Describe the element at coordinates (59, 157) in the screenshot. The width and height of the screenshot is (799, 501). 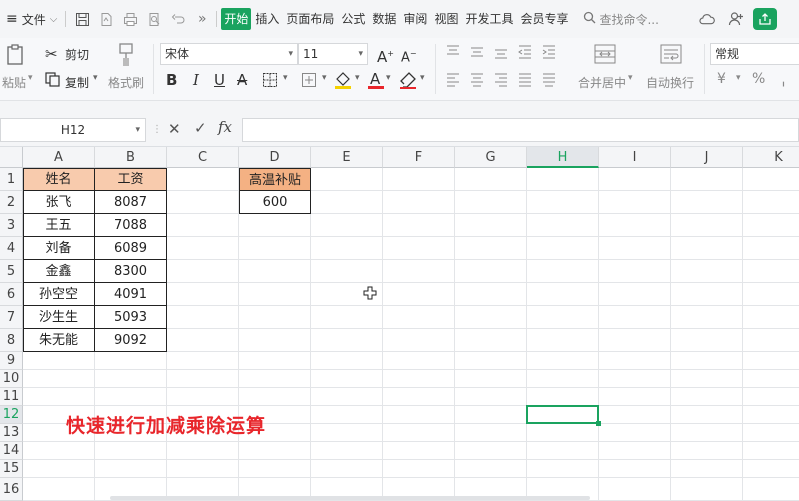
I see `column-header-a: A` at that location.